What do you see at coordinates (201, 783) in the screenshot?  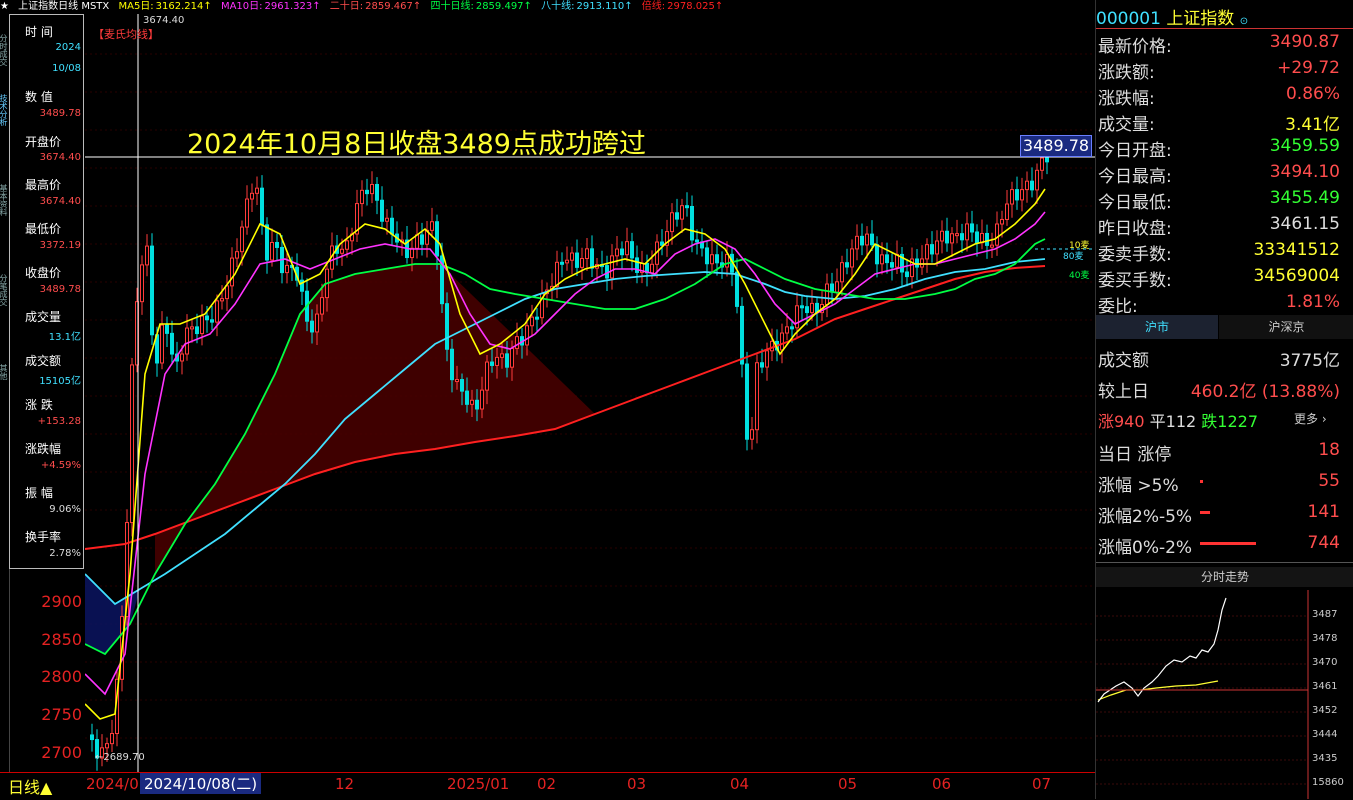 I see `date-label-selected: 2024/10/08(二)` at bounding box center [201, 783].